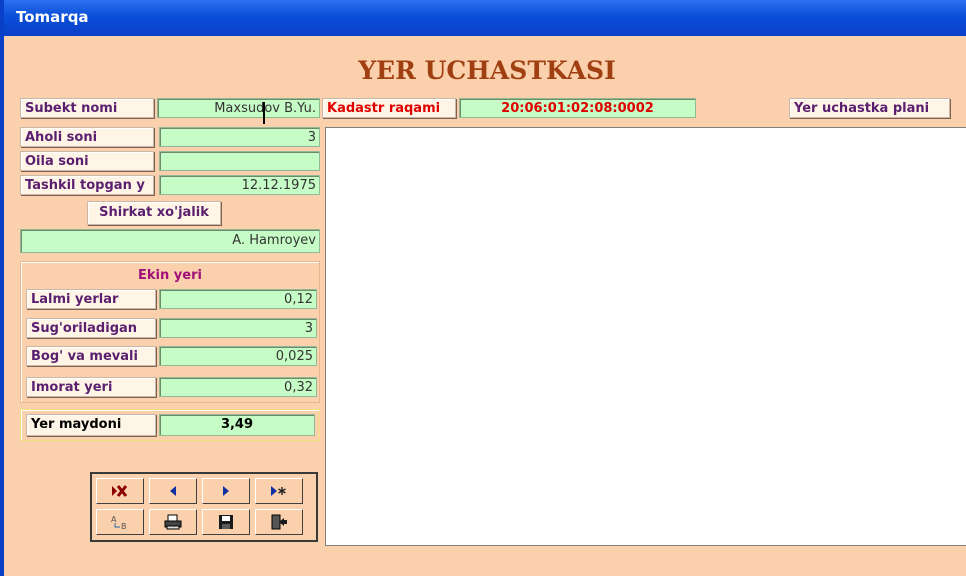  Describe the element at coordinates (239, 161) in the screenshot. I see `family-count-field` at that location.